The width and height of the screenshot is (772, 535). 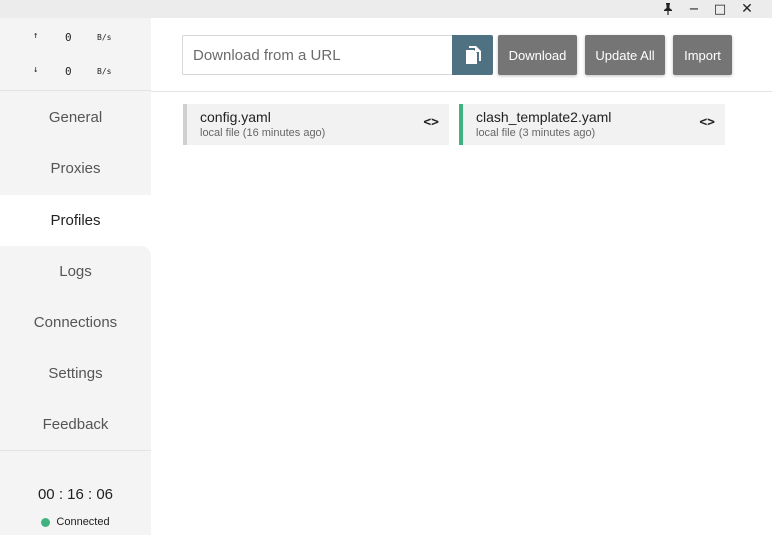 I want to click on status-label: Connected, so click(x=83, y=522).